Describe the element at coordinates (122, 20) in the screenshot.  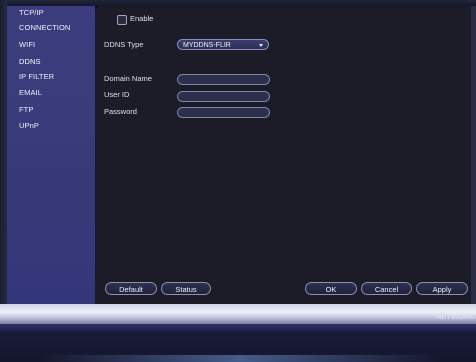
I see `enable-checkbox` at that location.